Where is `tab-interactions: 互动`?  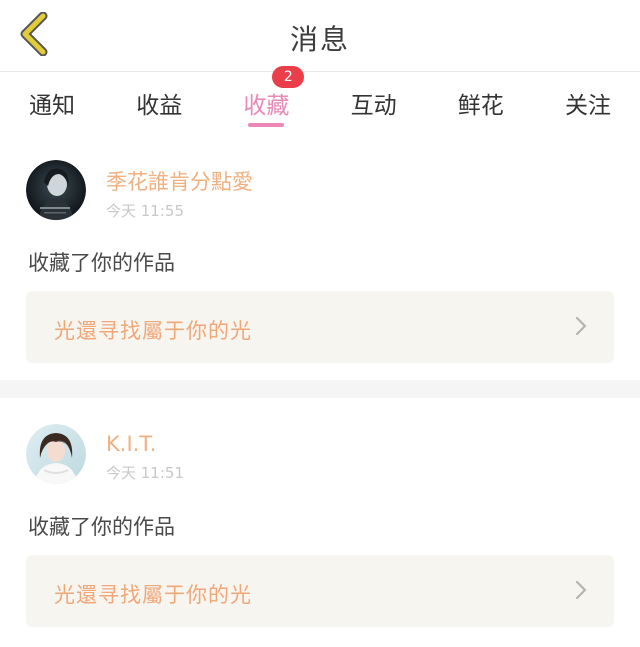 tab-interactions: 互动 is located at coordinates (374, 105).